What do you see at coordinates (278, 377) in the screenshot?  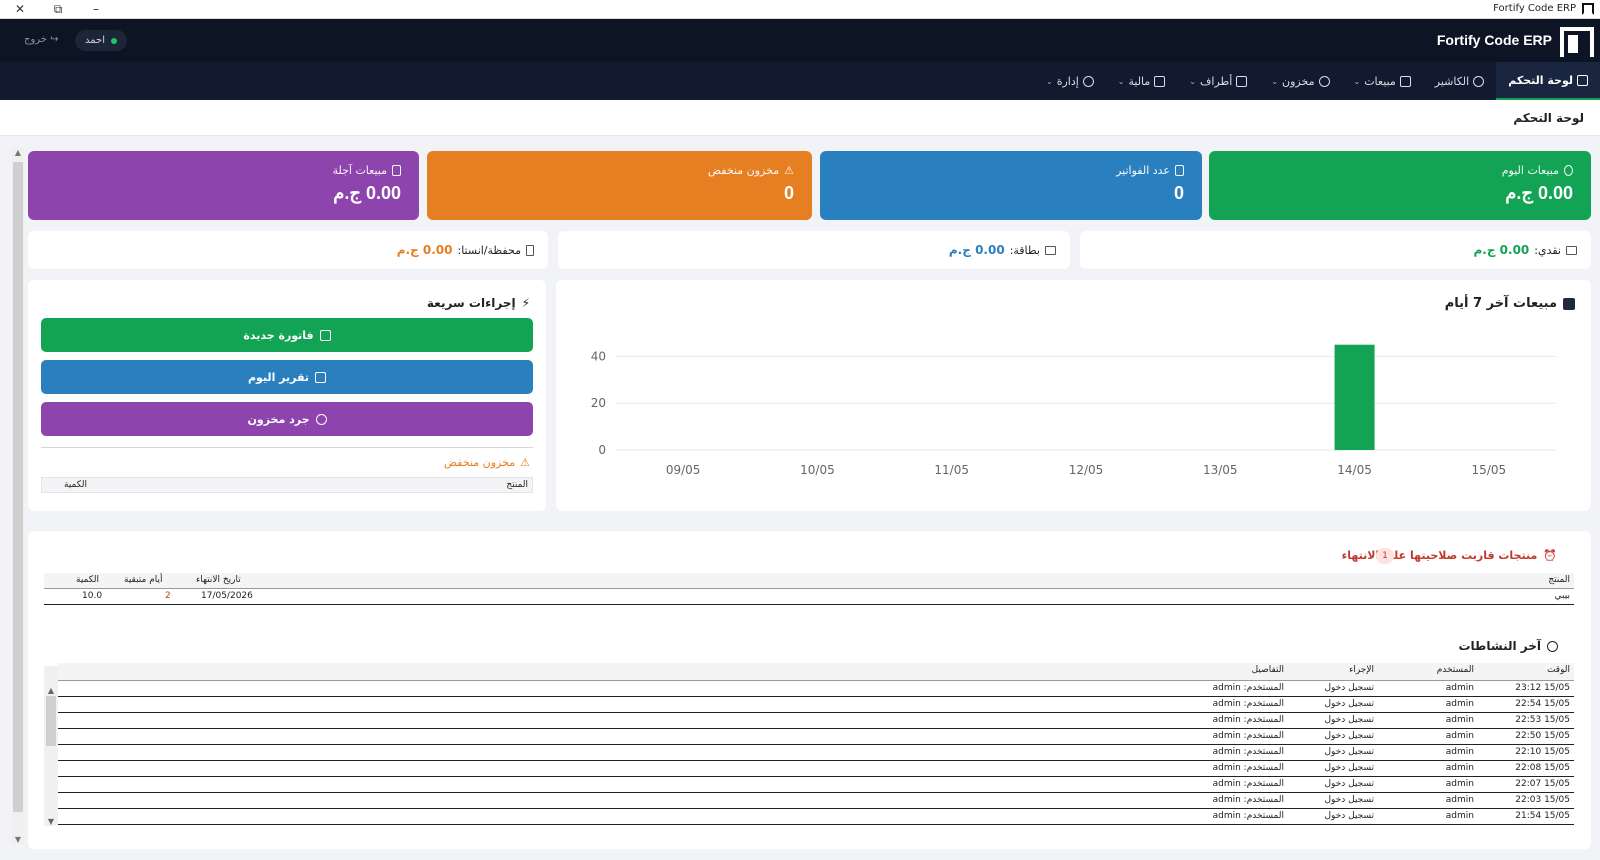 I see `today-report-label: تقرير اليوم` at bounding box center [278, 377].